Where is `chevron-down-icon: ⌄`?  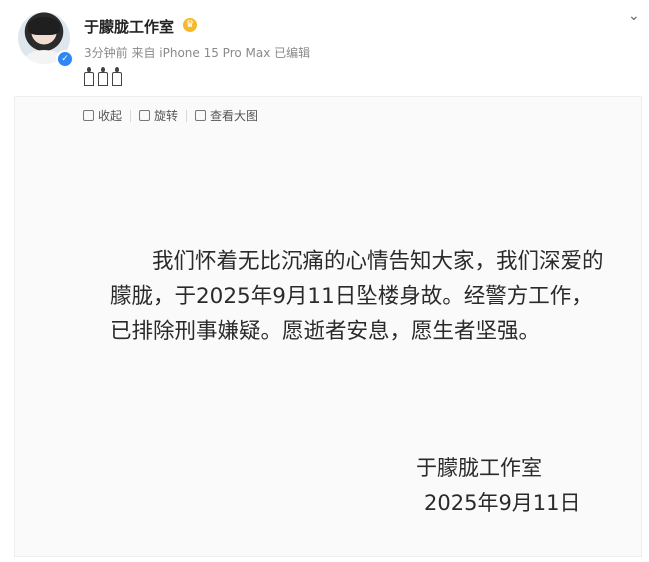
chevron-down-icon: ⌄ is located at coordinates (634, 16).